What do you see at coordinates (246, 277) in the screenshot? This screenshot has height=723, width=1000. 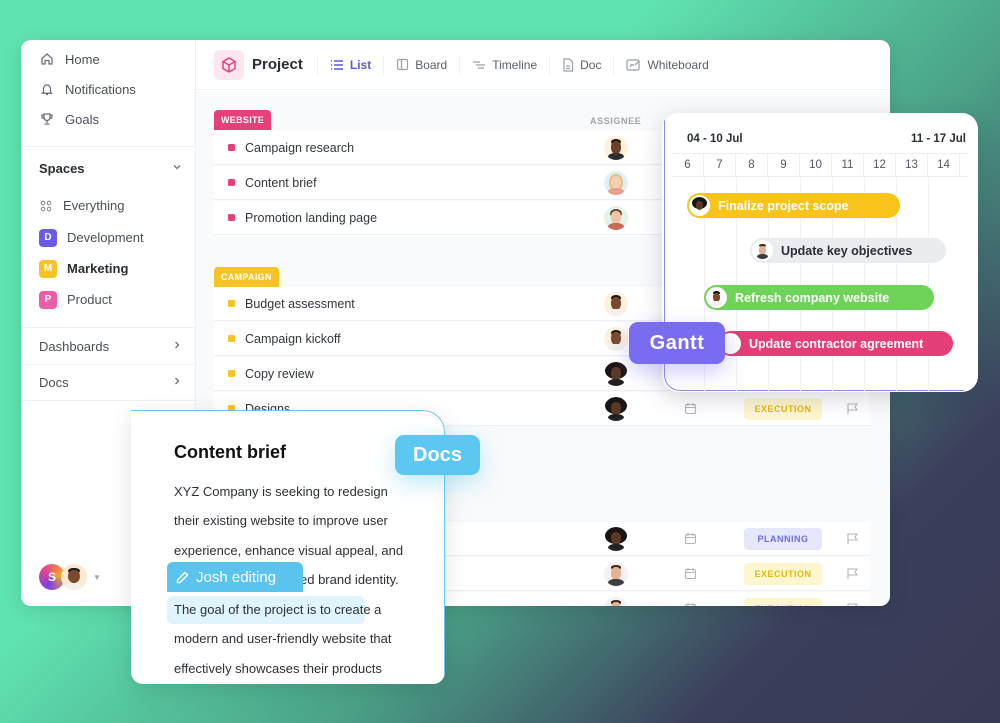 I see `group-label-campaign: CAMPAIGN` at bounding box center [246, 277].